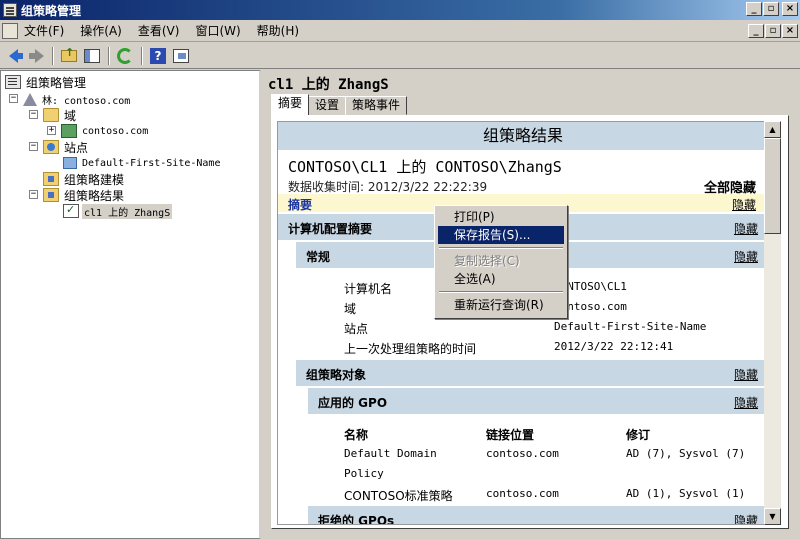 Image resolution: width=800 pixels, height=539 pixels. Describe the element at coordinates (522, 136) in the screenshot. I see `report-header: 组策略结果` at that location.